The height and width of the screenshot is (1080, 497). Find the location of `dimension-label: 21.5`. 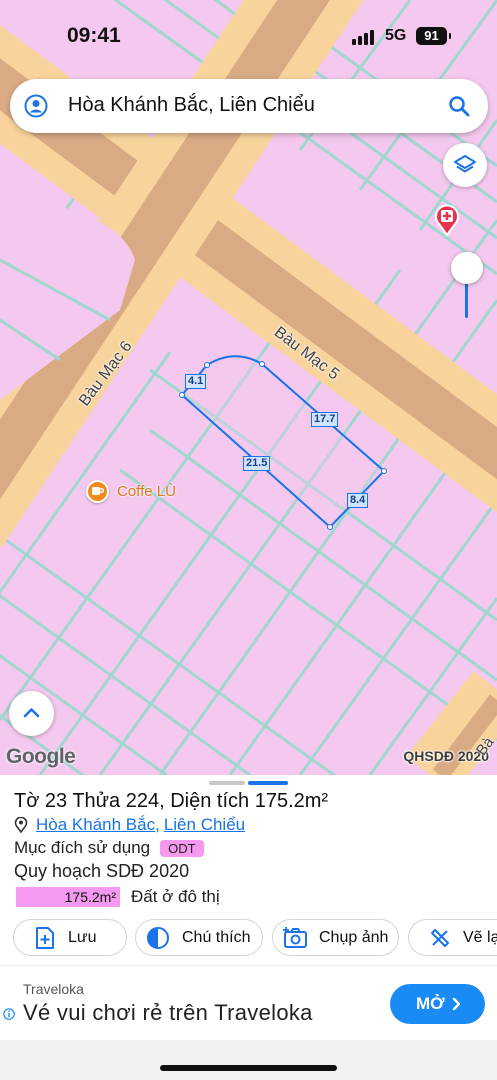

dimension-label: 21.5 is located at coordinates (257, 463).